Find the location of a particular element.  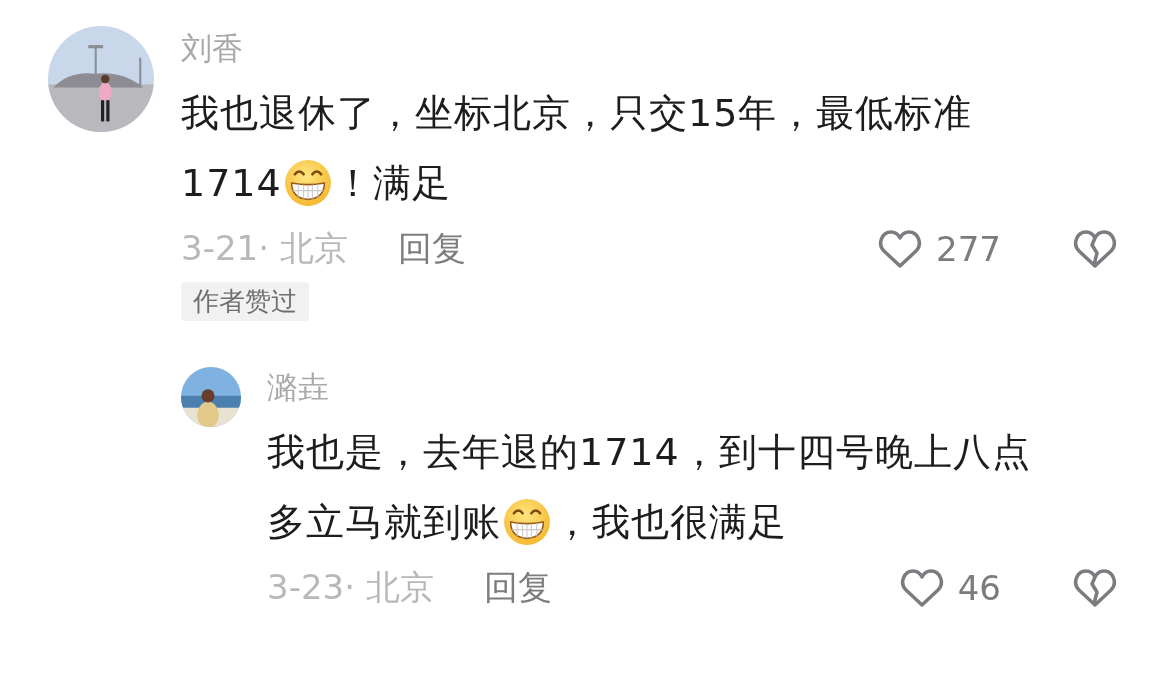

comment-text: 1714 is located at coordinates (231, 183).